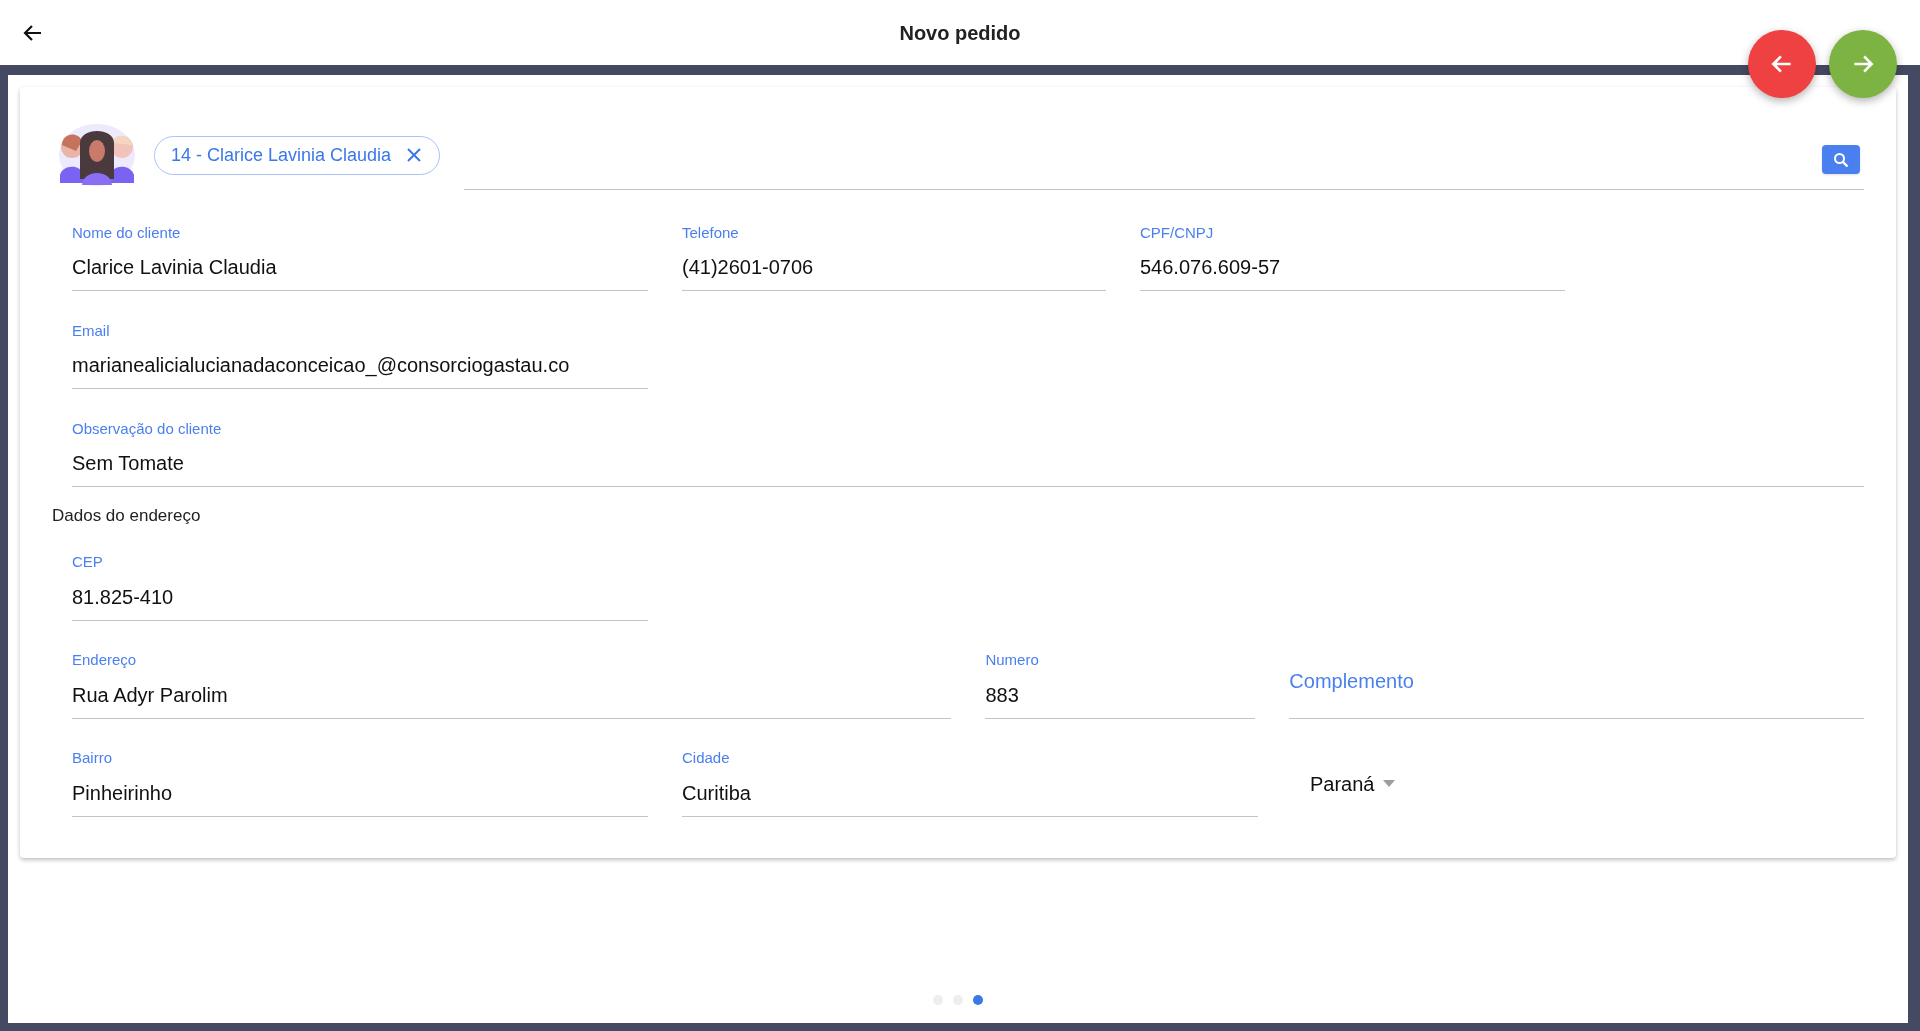 The height and width of the screenshot is (1031, 1920). What do you see at coordinates (281, 155) in the screenshot?
I see `chip-label: 14 - Clarice Lavinia Claudia` at bounding box center [281, 155].